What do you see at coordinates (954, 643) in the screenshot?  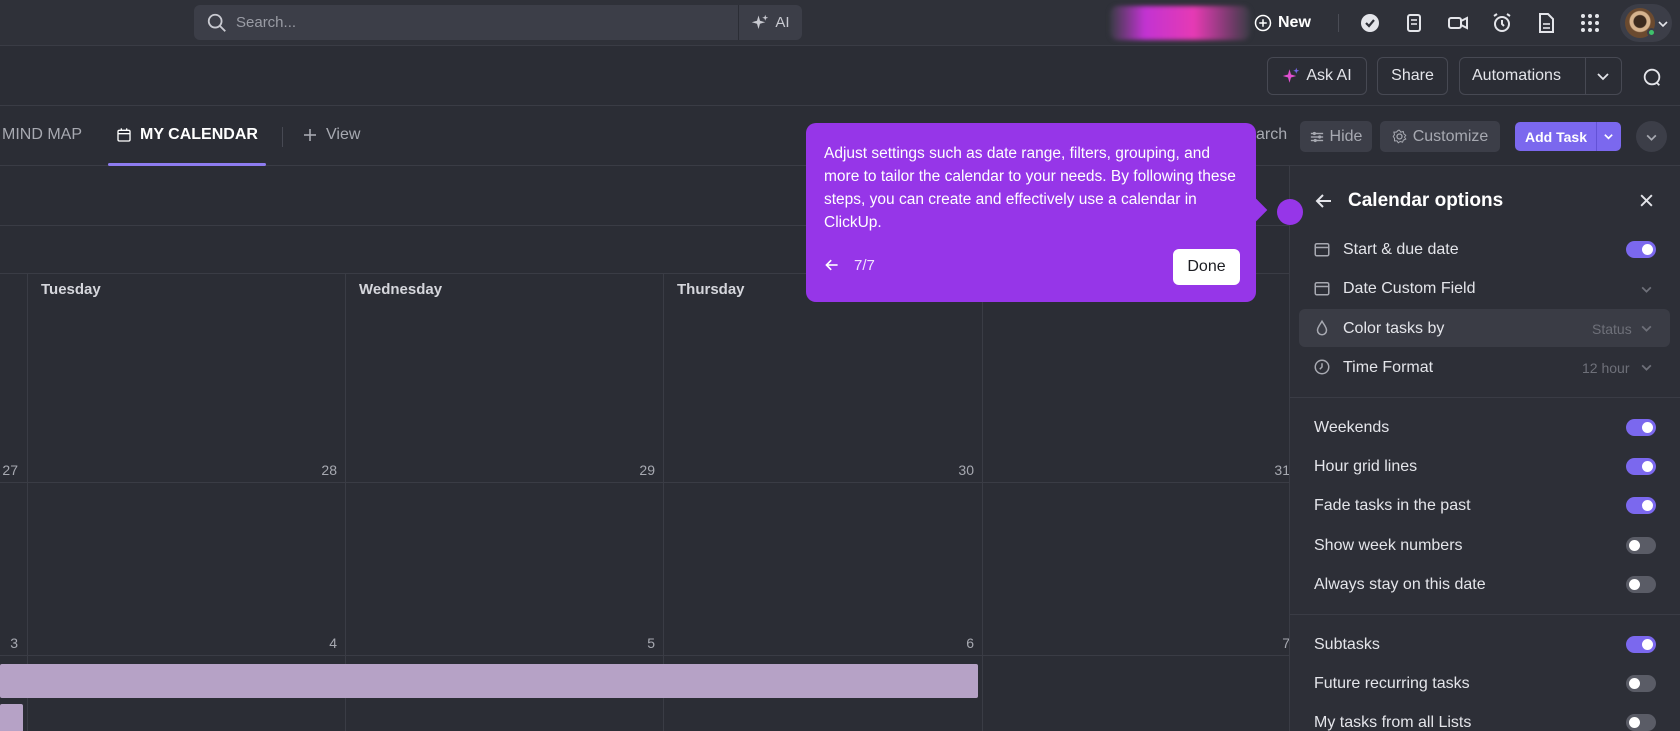 I see `day-number: 6` at bounding box center [954, 643].